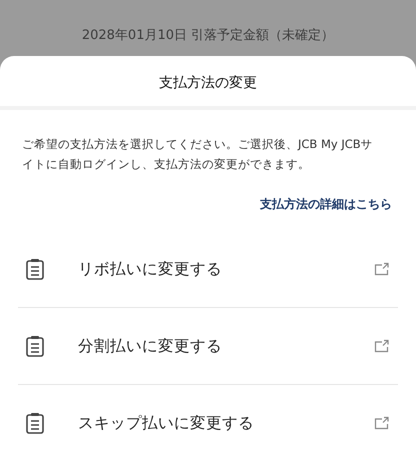 This screenshot has width=416, height=461. Describe the element at coordinates (226, 423) in the screenshot. I see `option-label: スキップ払いに変更する` at that location.